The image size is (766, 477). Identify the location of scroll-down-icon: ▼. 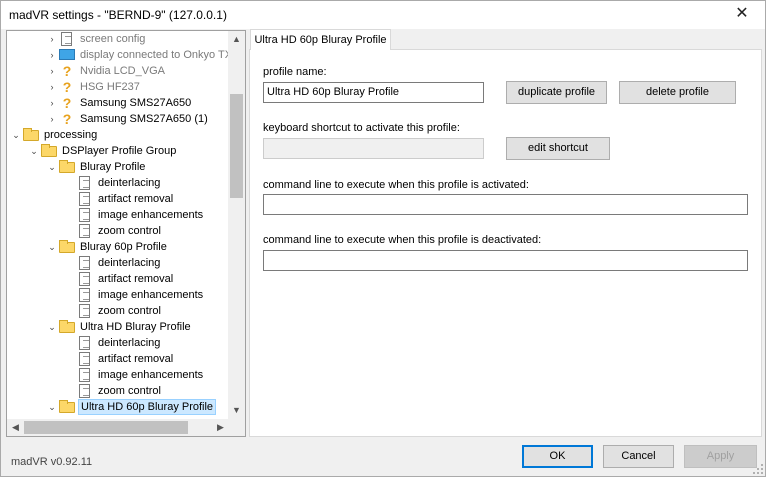
(236, 410).